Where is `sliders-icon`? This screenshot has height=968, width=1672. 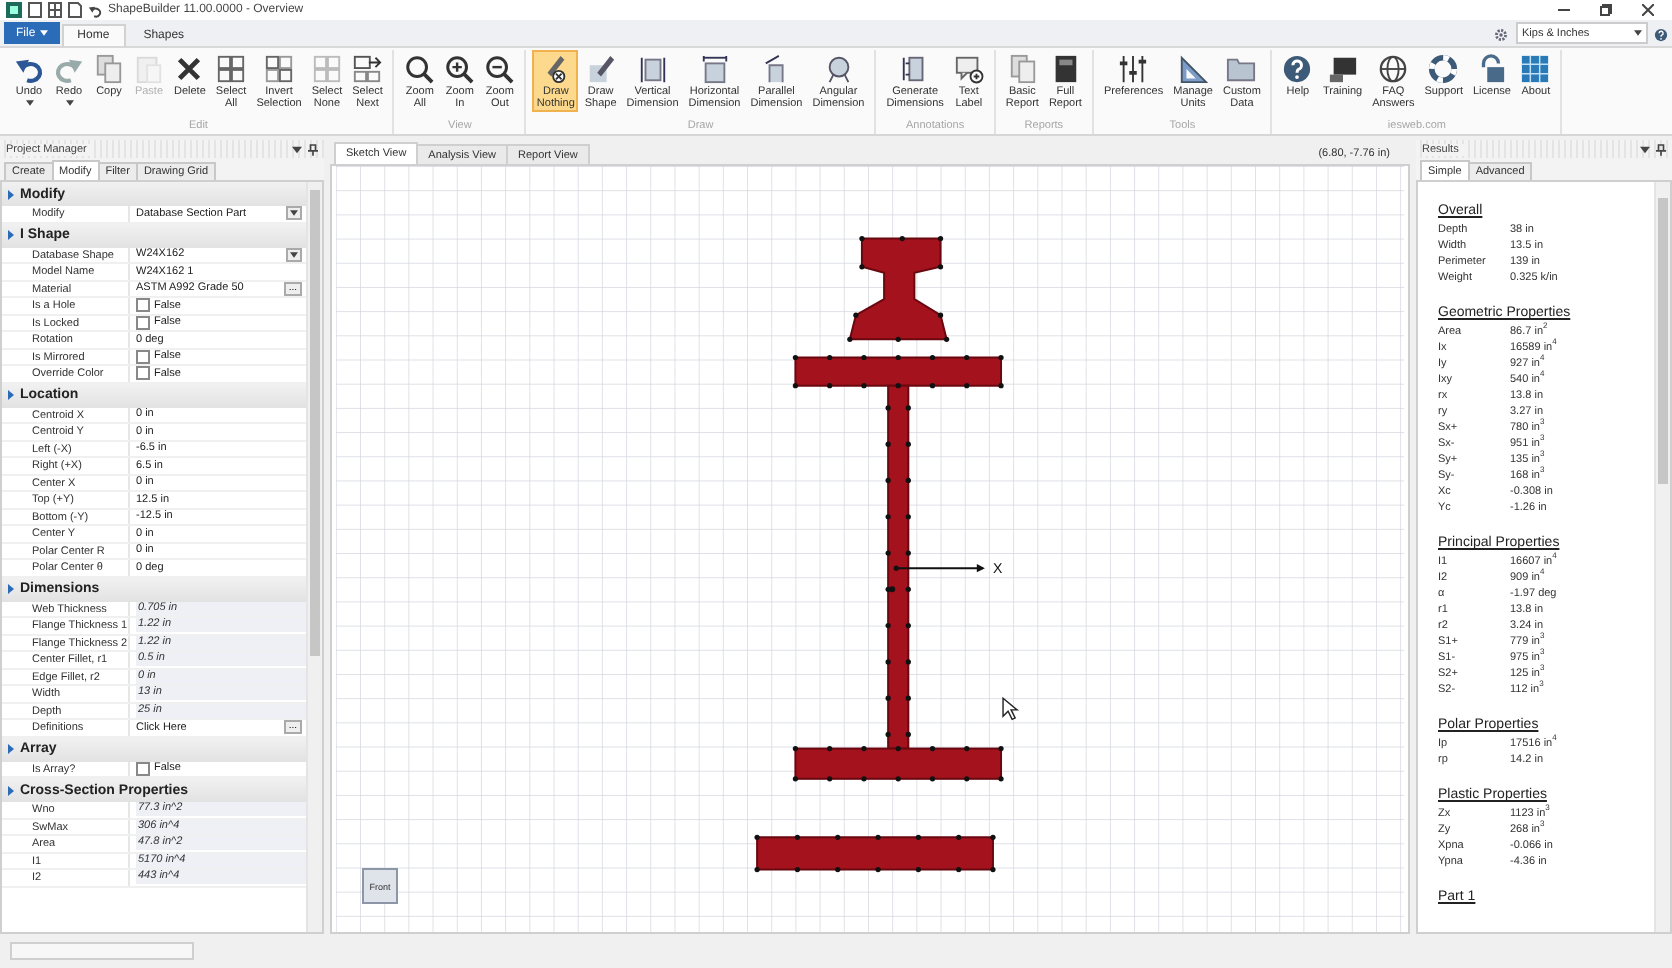
sliders-icon is located at coordinates (1133, 69).